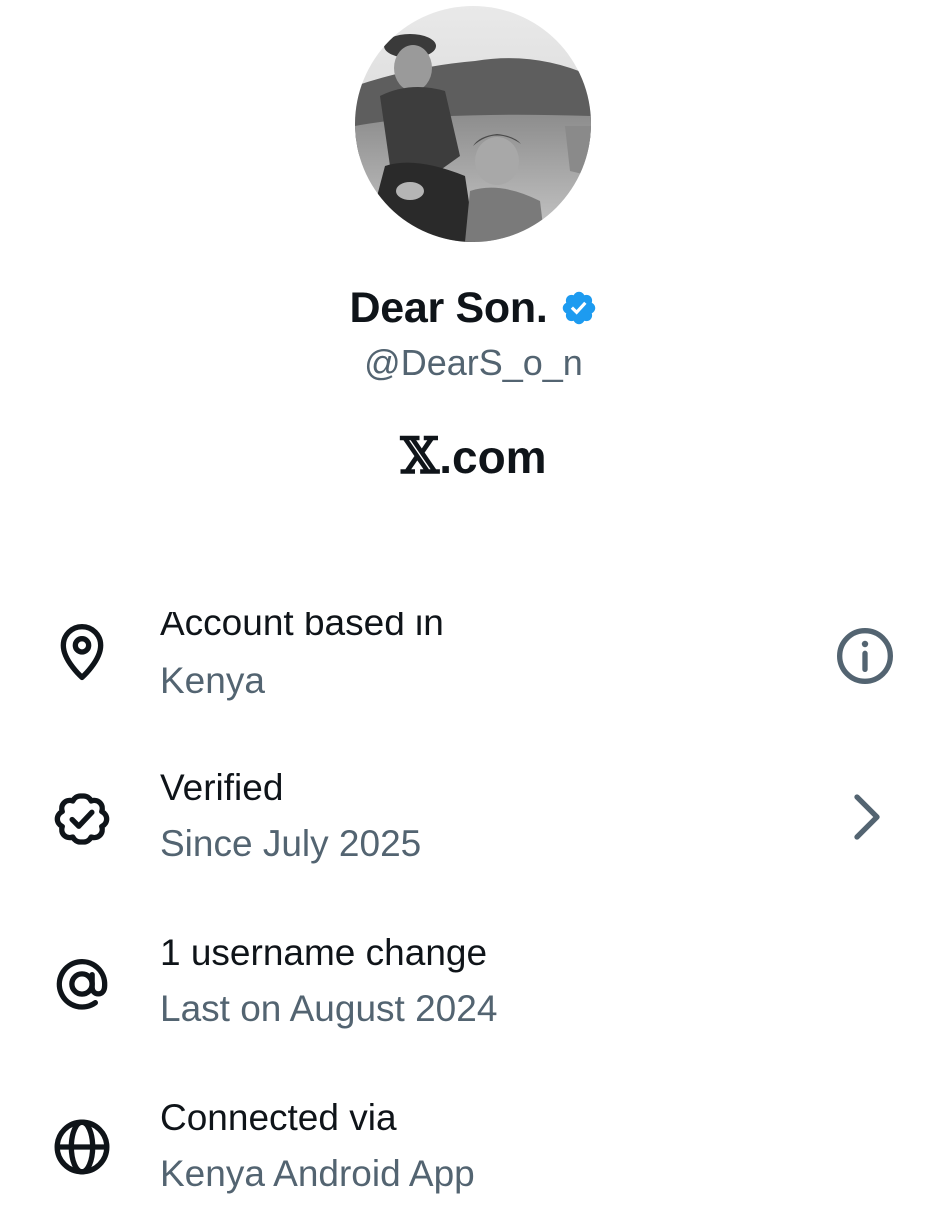 This screenshot has width=947, height=1205. I want to click on verified-badge-icon, so click(579, 308).